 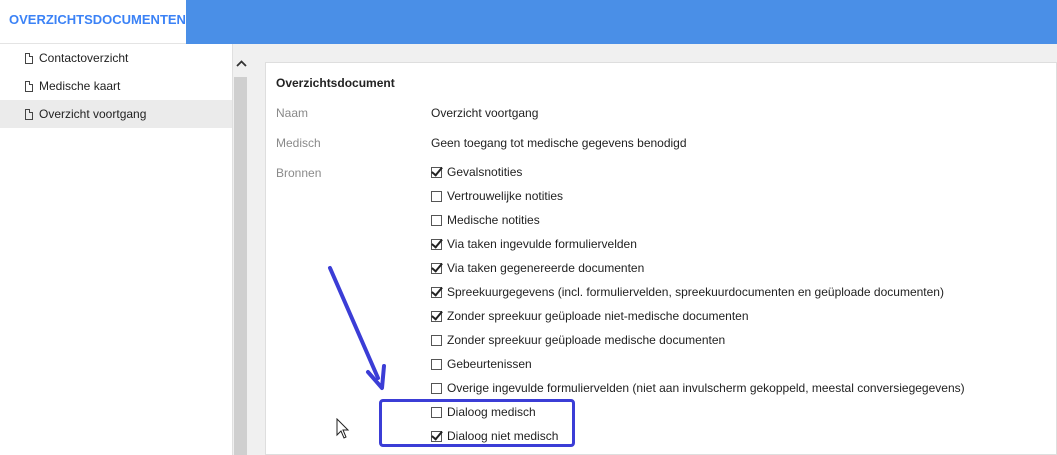 I want to click on checkbox-label: Gebeurtenissen, so click(x=489, y=364).